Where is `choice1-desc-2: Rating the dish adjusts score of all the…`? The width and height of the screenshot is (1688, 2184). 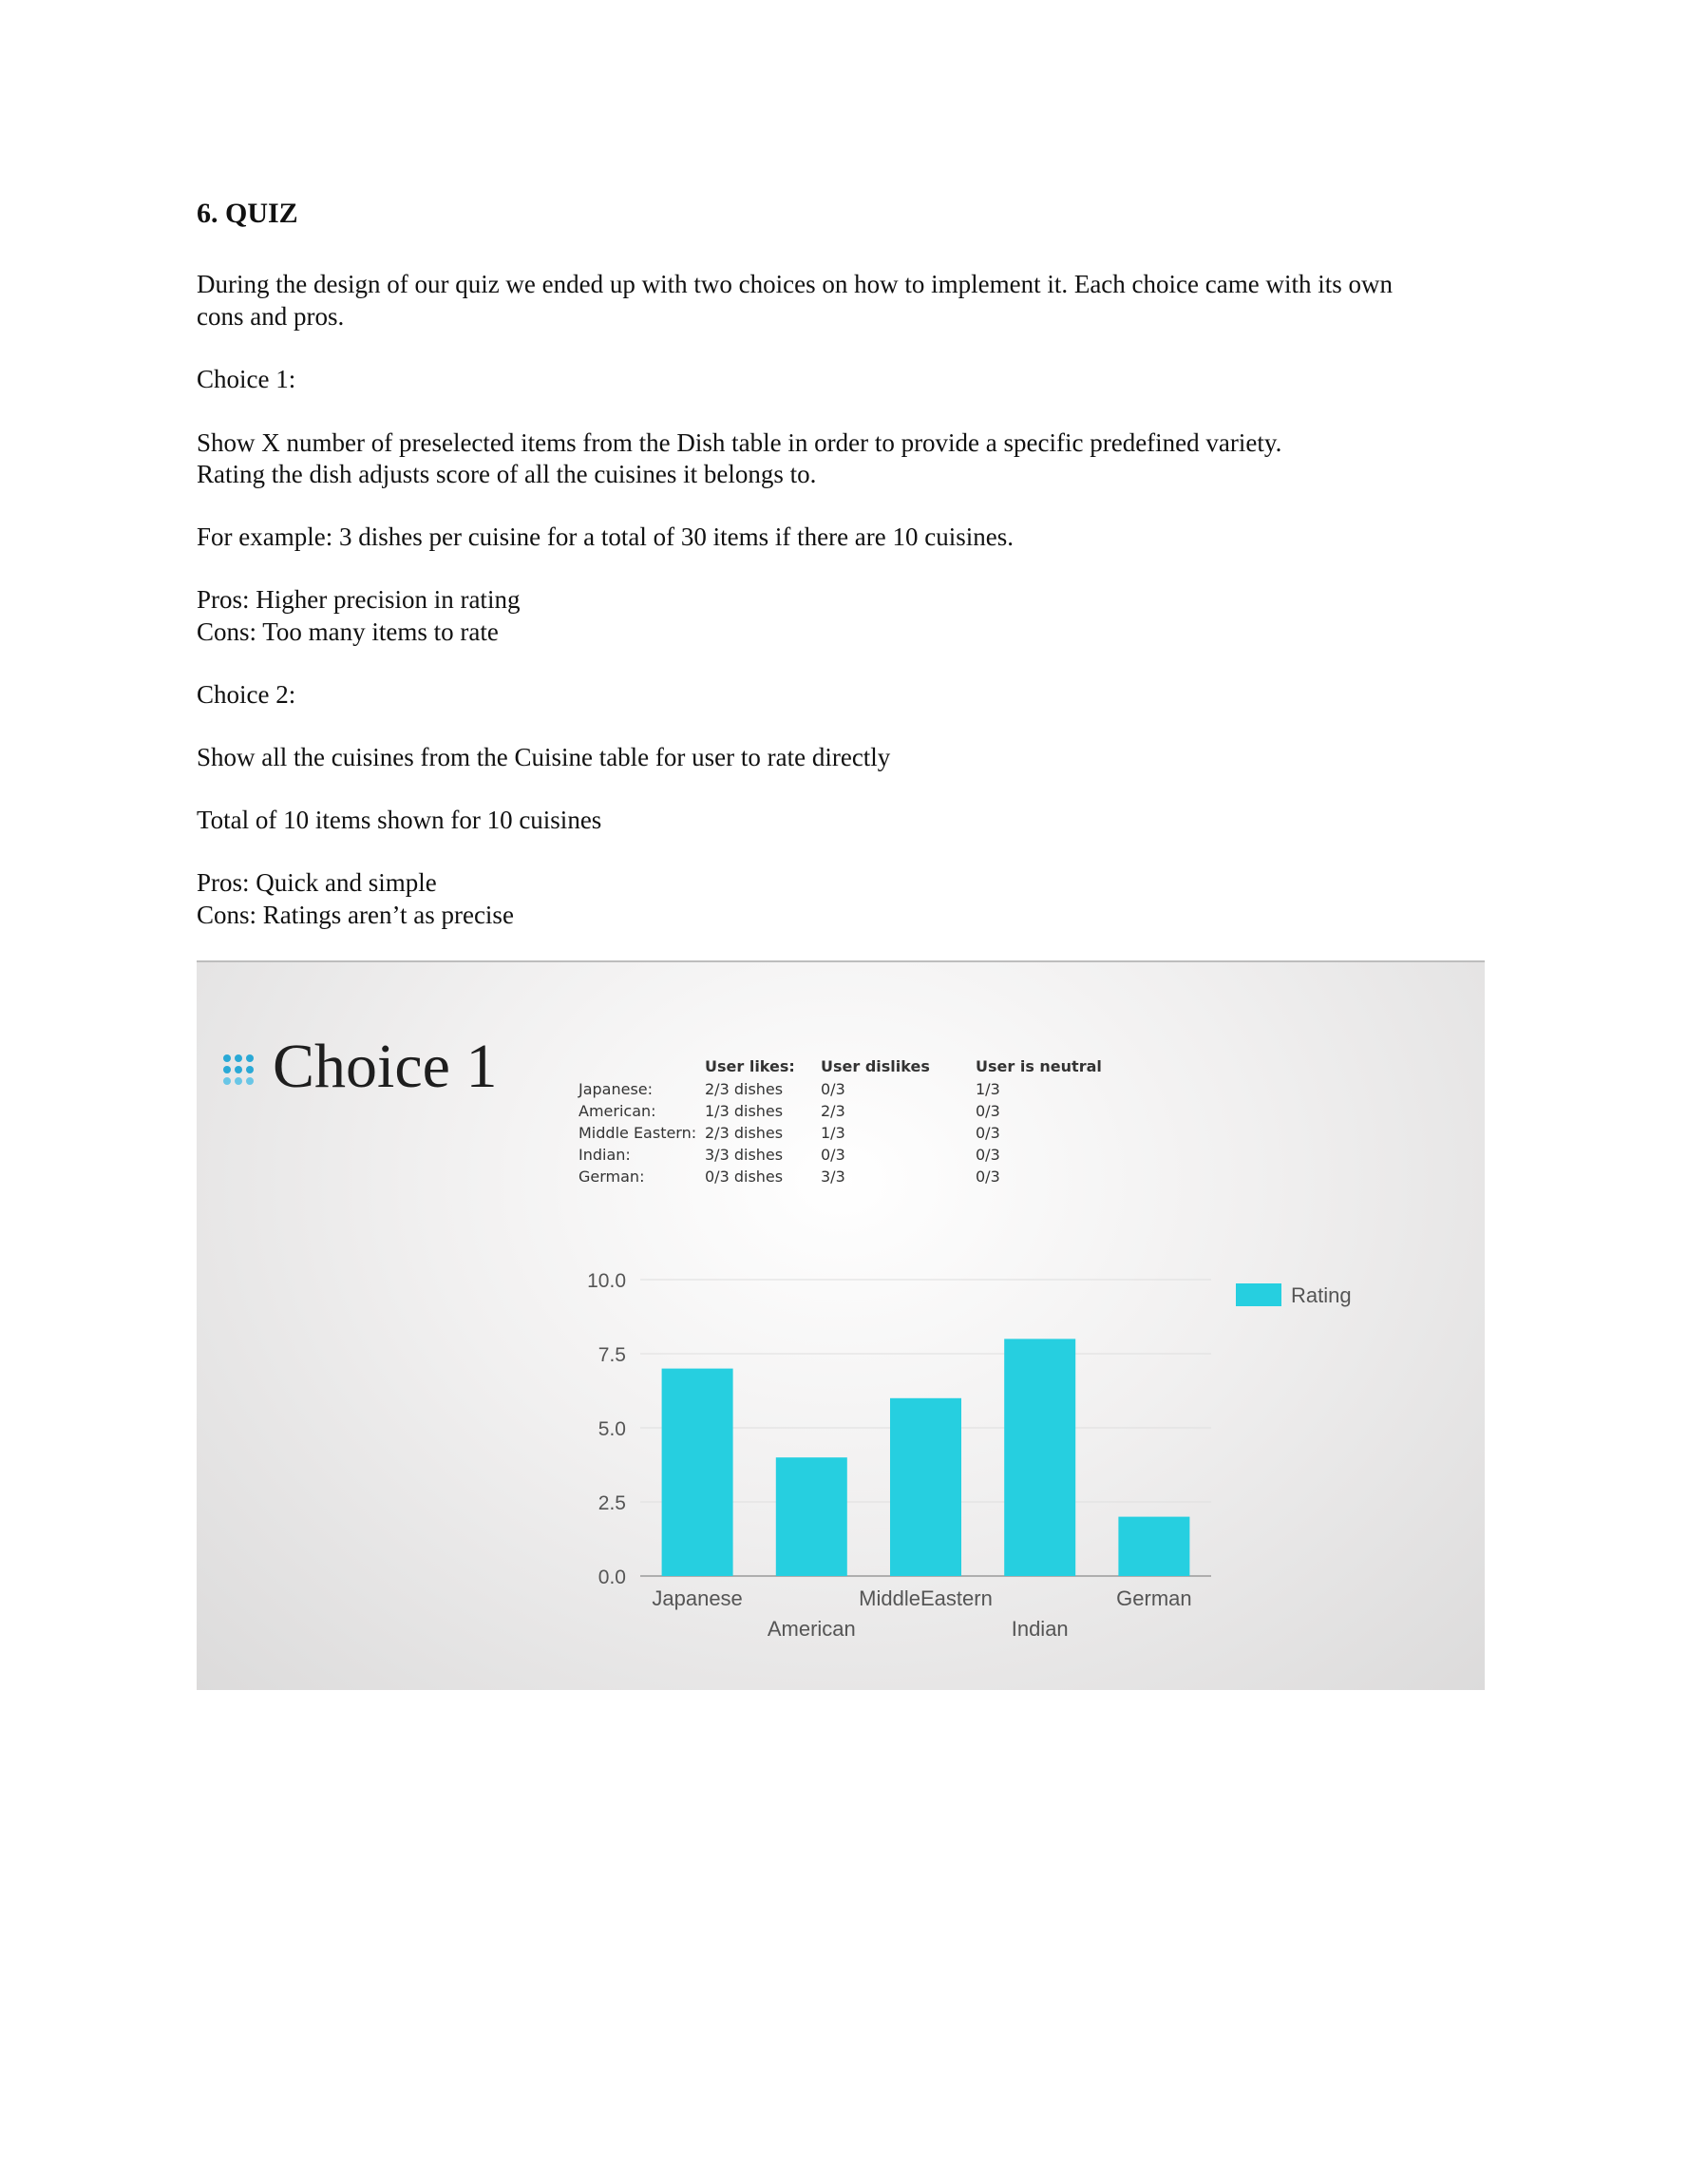 choice1-desc-2: Rating the dish adjusts score of all the… is located at coordinates (507, 474).